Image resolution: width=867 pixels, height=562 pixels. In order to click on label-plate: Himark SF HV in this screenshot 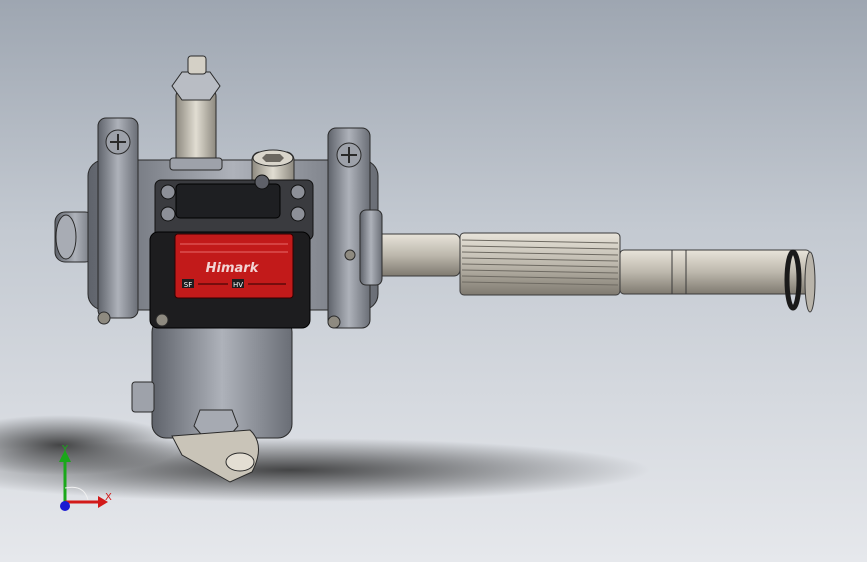, I will do `click(230, 280)`.